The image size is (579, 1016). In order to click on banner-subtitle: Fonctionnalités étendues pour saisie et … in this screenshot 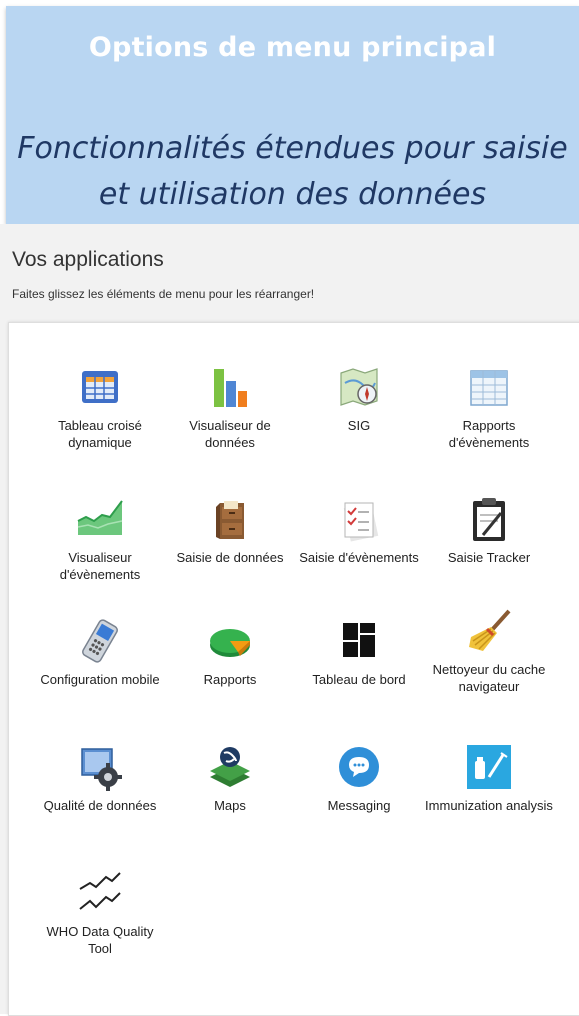, I will do `click(292, 171)`.